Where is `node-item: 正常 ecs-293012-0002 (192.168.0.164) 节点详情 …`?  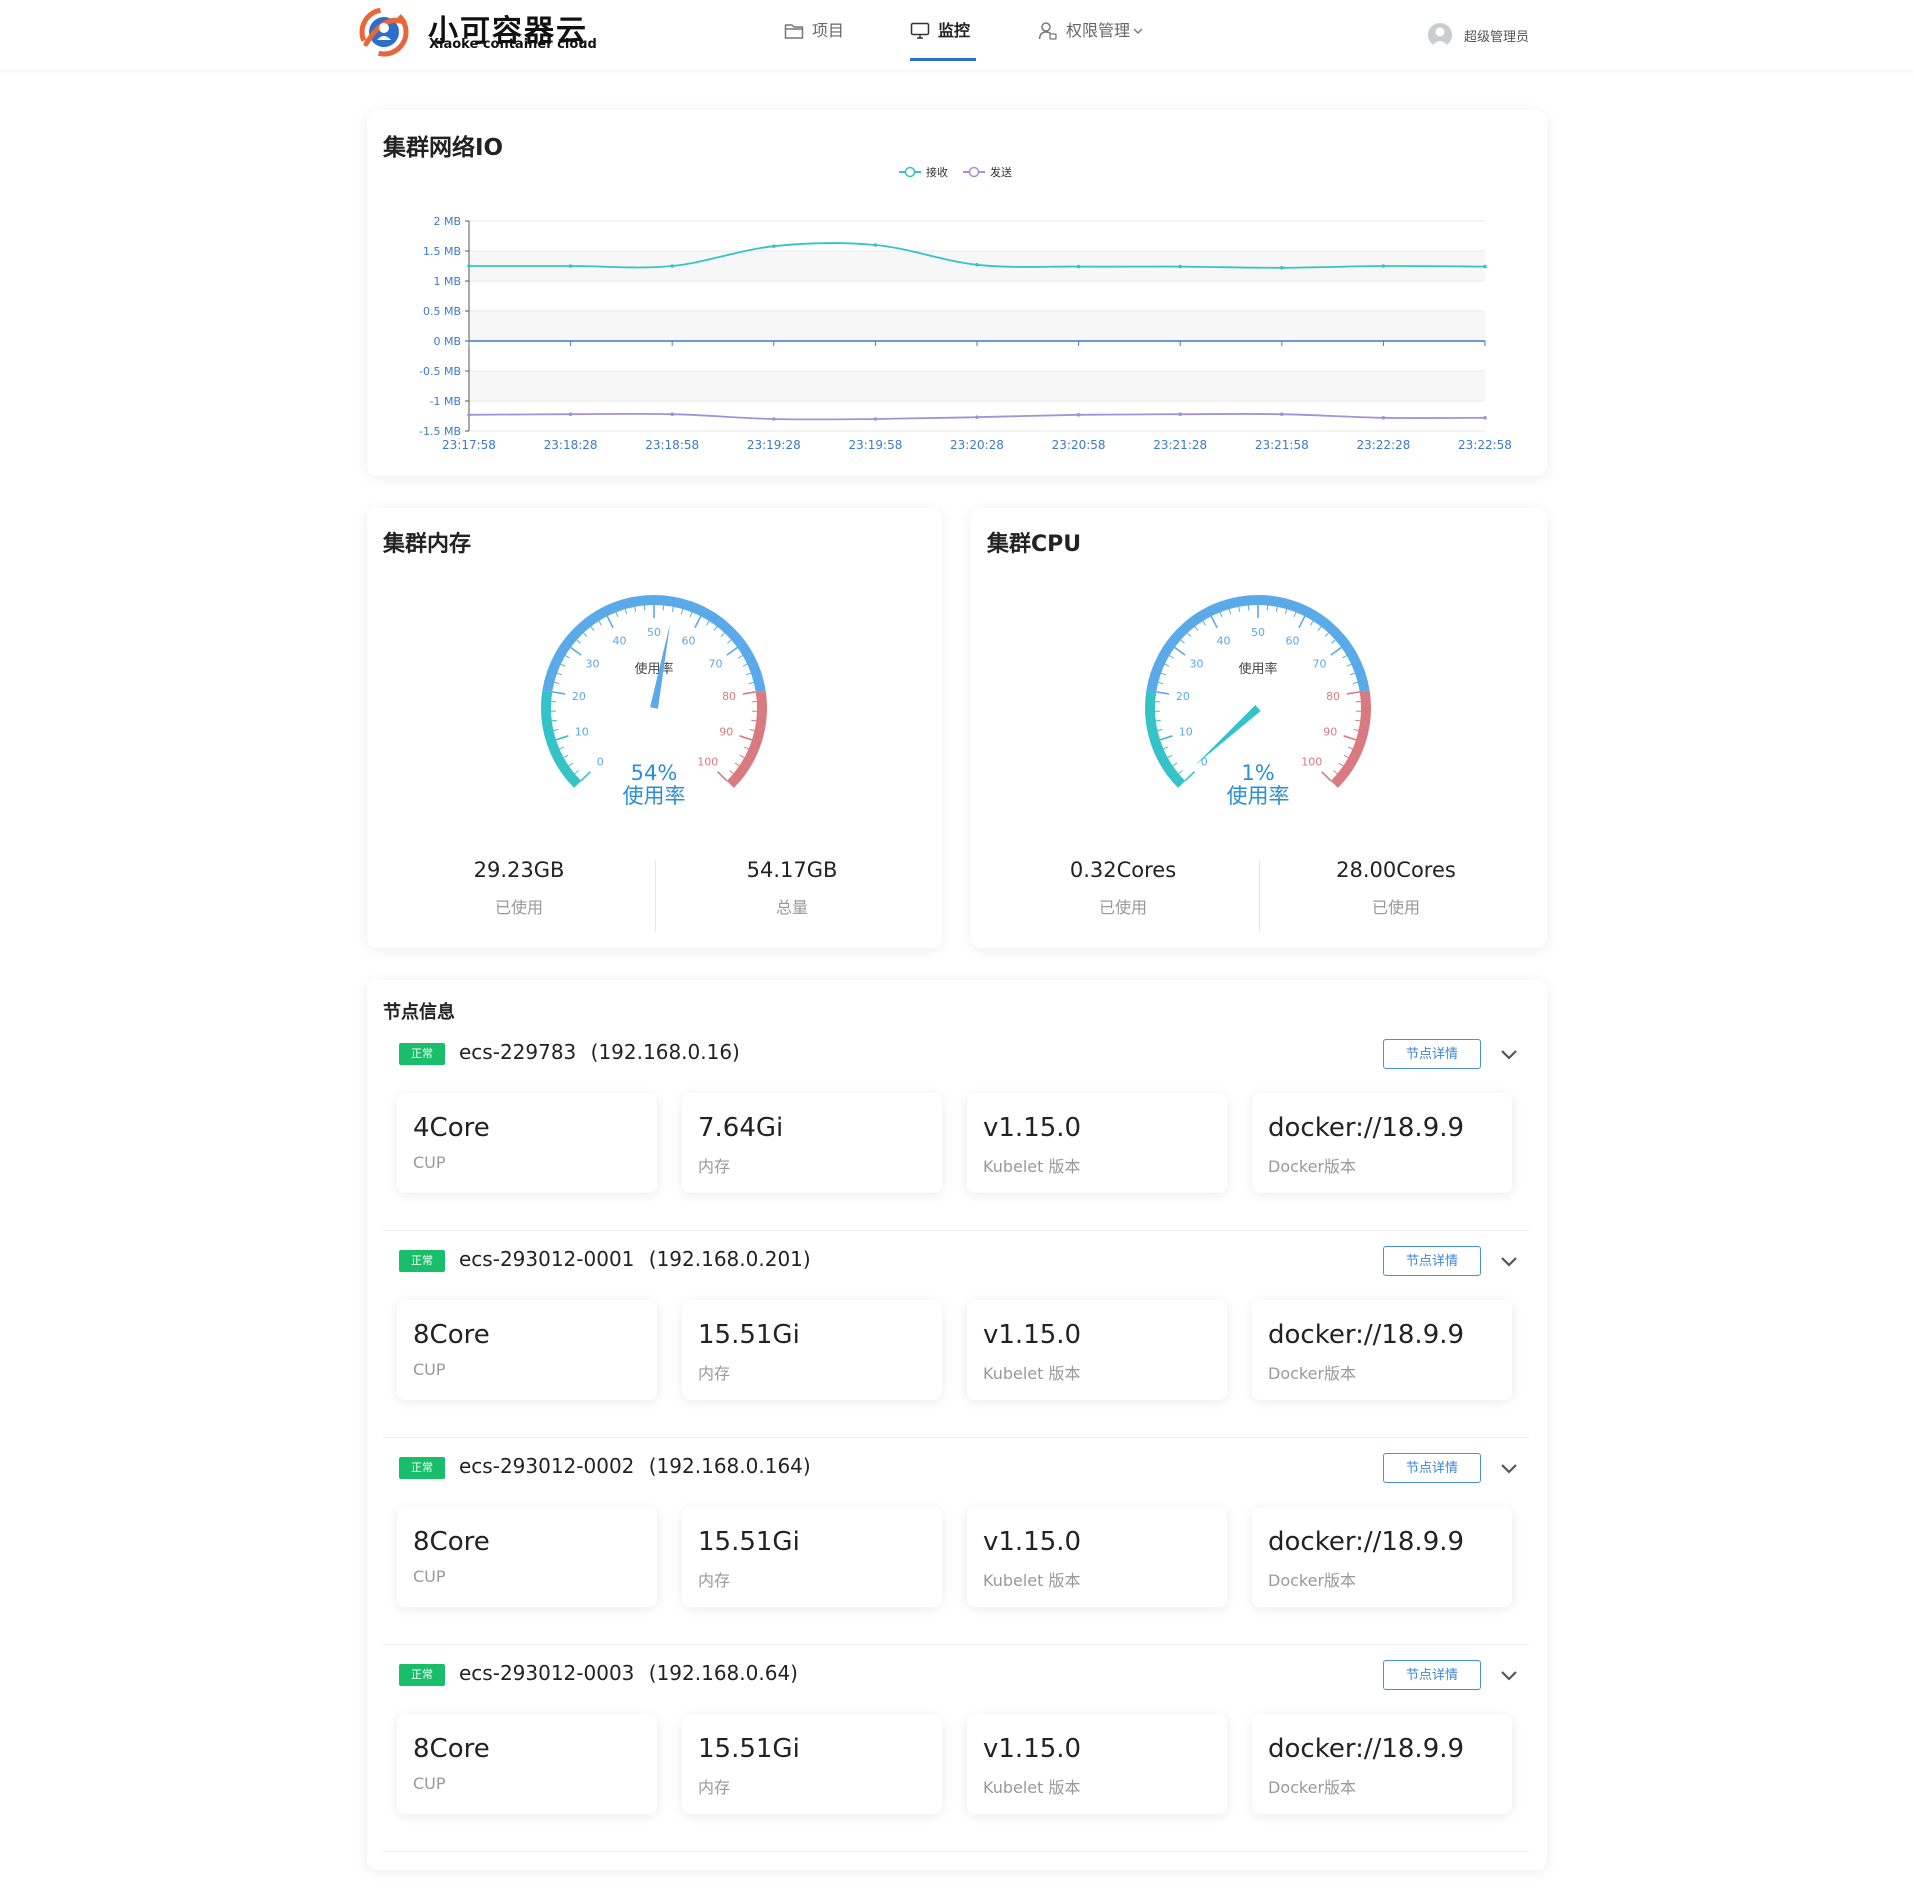
node-item: 正常 ecs-293012-0002 (192.168.0.164) 节点详情 … is located at coordinates (956, 1541).